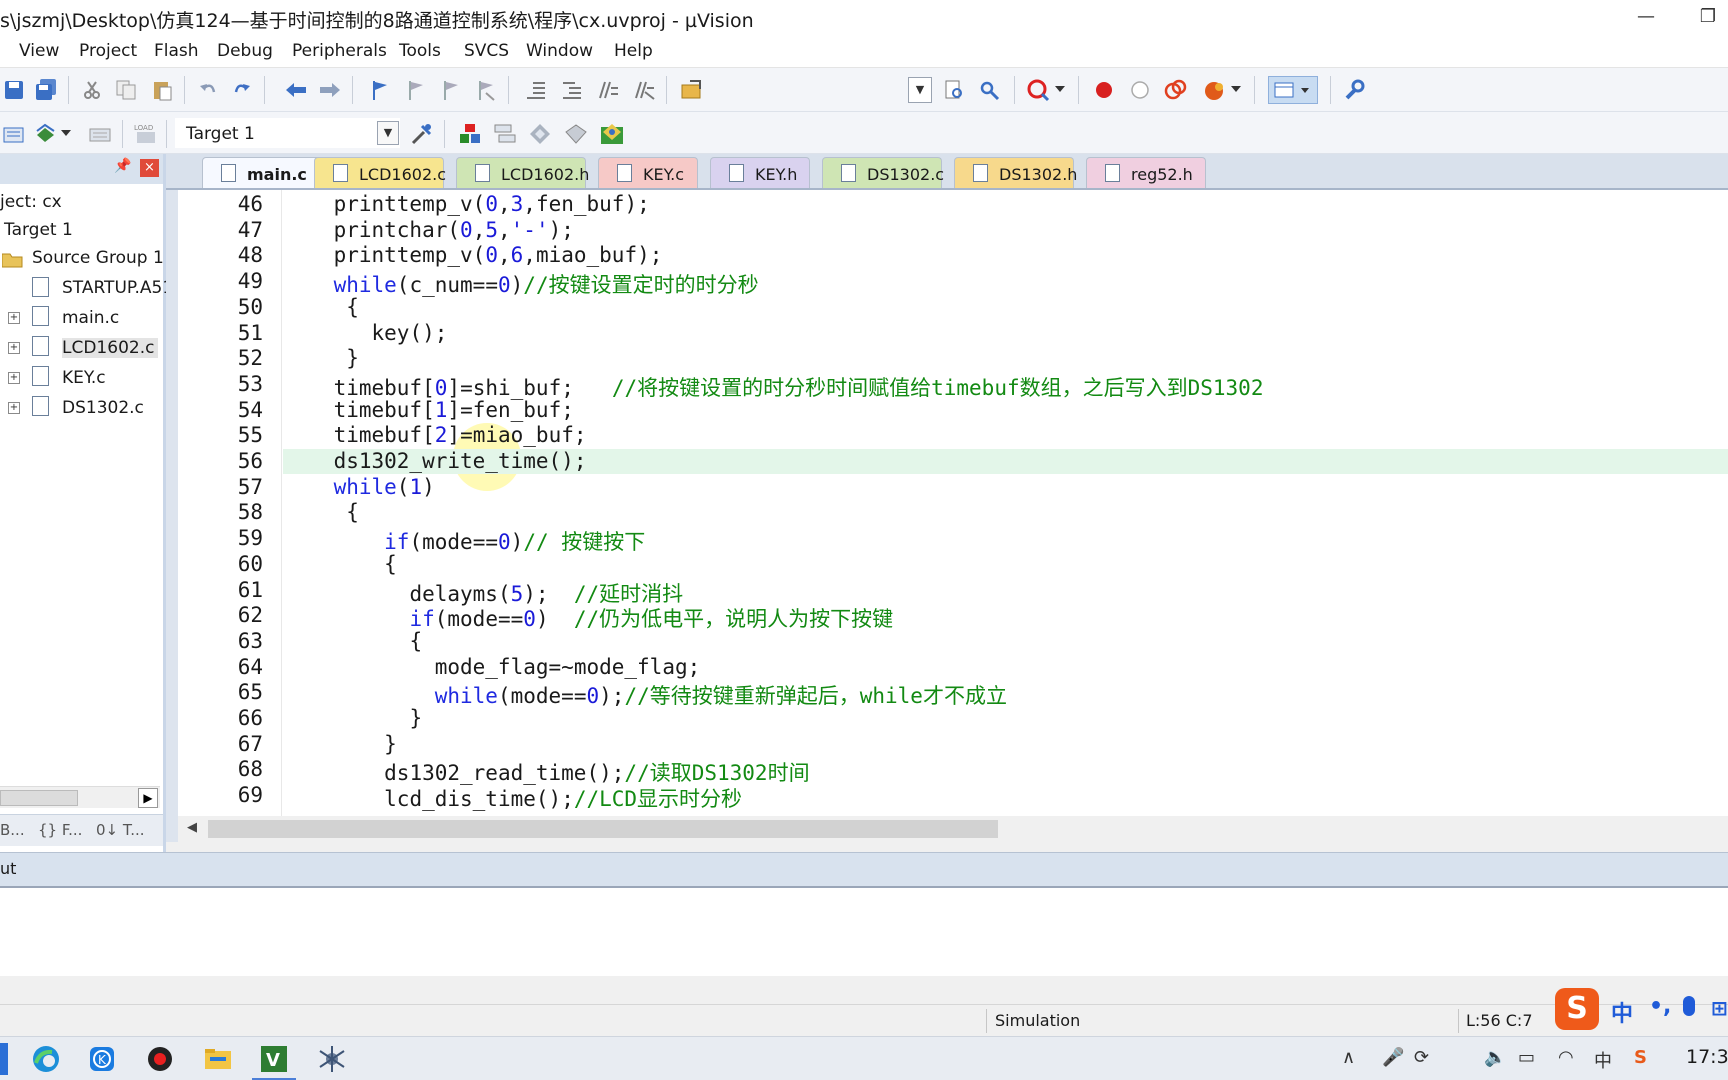 The image size is (1728, 1080). What do you see at coordinates (38, 230) in the screenshot?
I see `target-node: Target 1` at bounding box center [38, 230].